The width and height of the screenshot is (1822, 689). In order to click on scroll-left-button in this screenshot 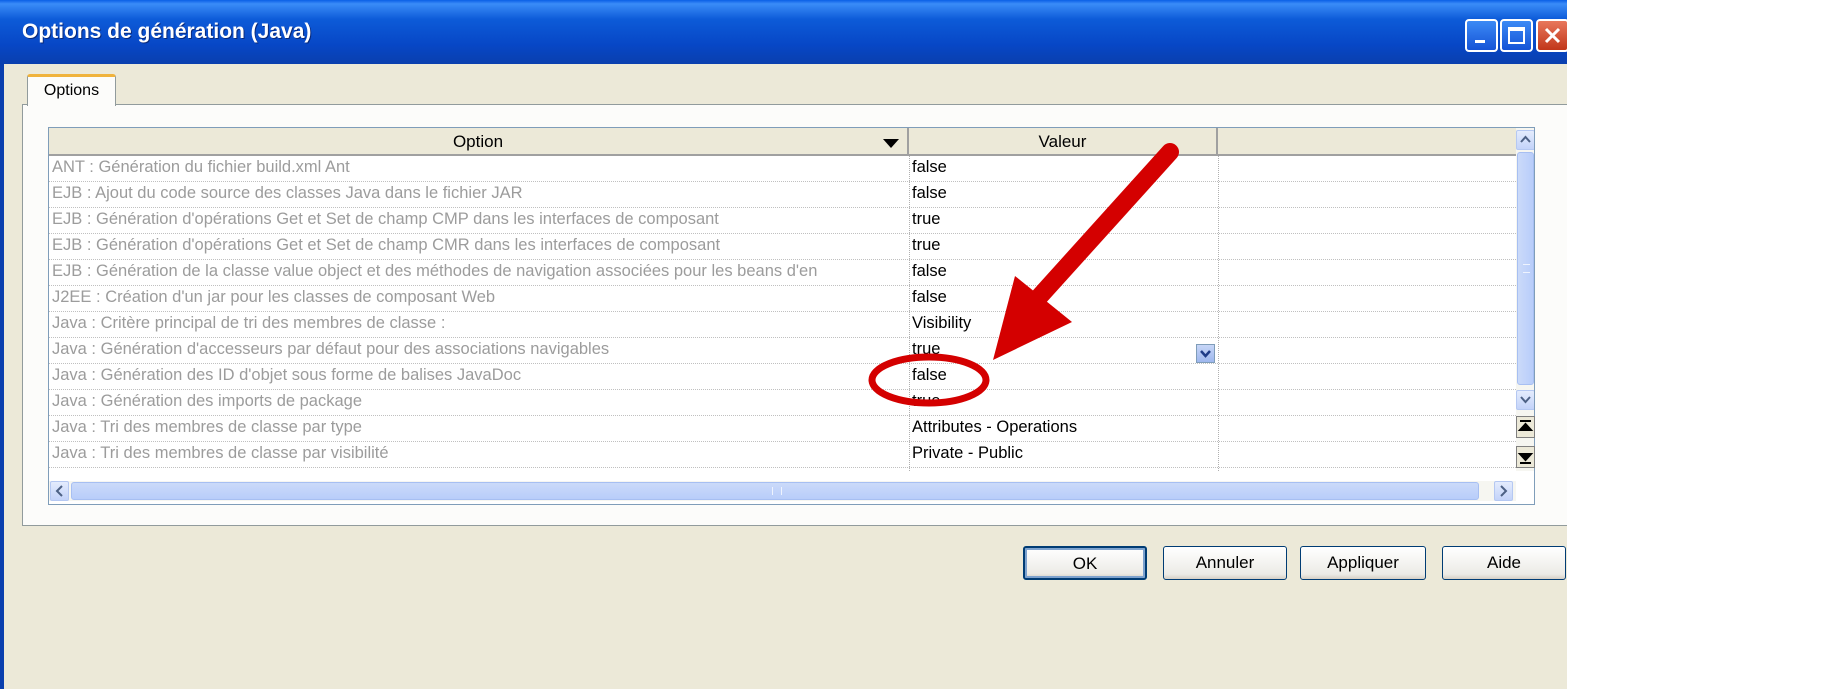, I will do `click(59, 491)`.